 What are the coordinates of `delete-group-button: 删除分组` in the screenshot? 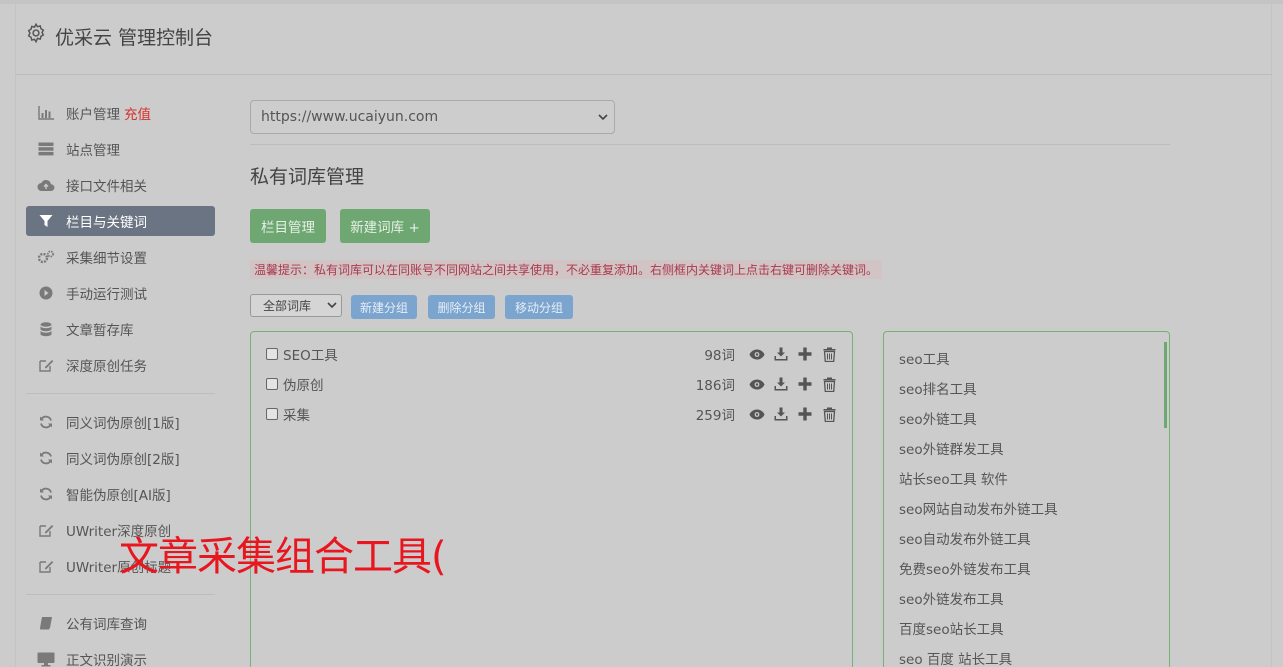 It's located at (461, 307).